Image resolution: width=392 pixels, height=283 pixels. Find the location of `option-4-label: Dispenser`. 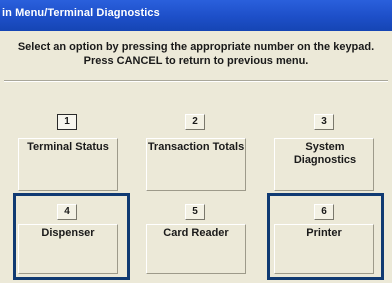

option-4-label: Dispenser is located at coordinates (68, 233).